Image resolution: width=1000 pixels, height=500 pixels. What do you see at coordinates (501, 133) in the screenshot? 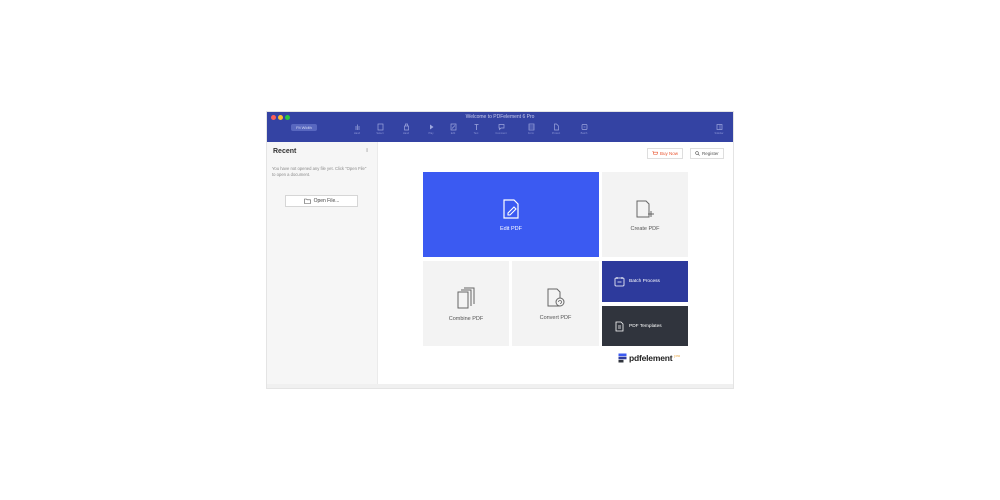
I see `toolbar-tool-label: Comment` at bounding box center [501, 133].